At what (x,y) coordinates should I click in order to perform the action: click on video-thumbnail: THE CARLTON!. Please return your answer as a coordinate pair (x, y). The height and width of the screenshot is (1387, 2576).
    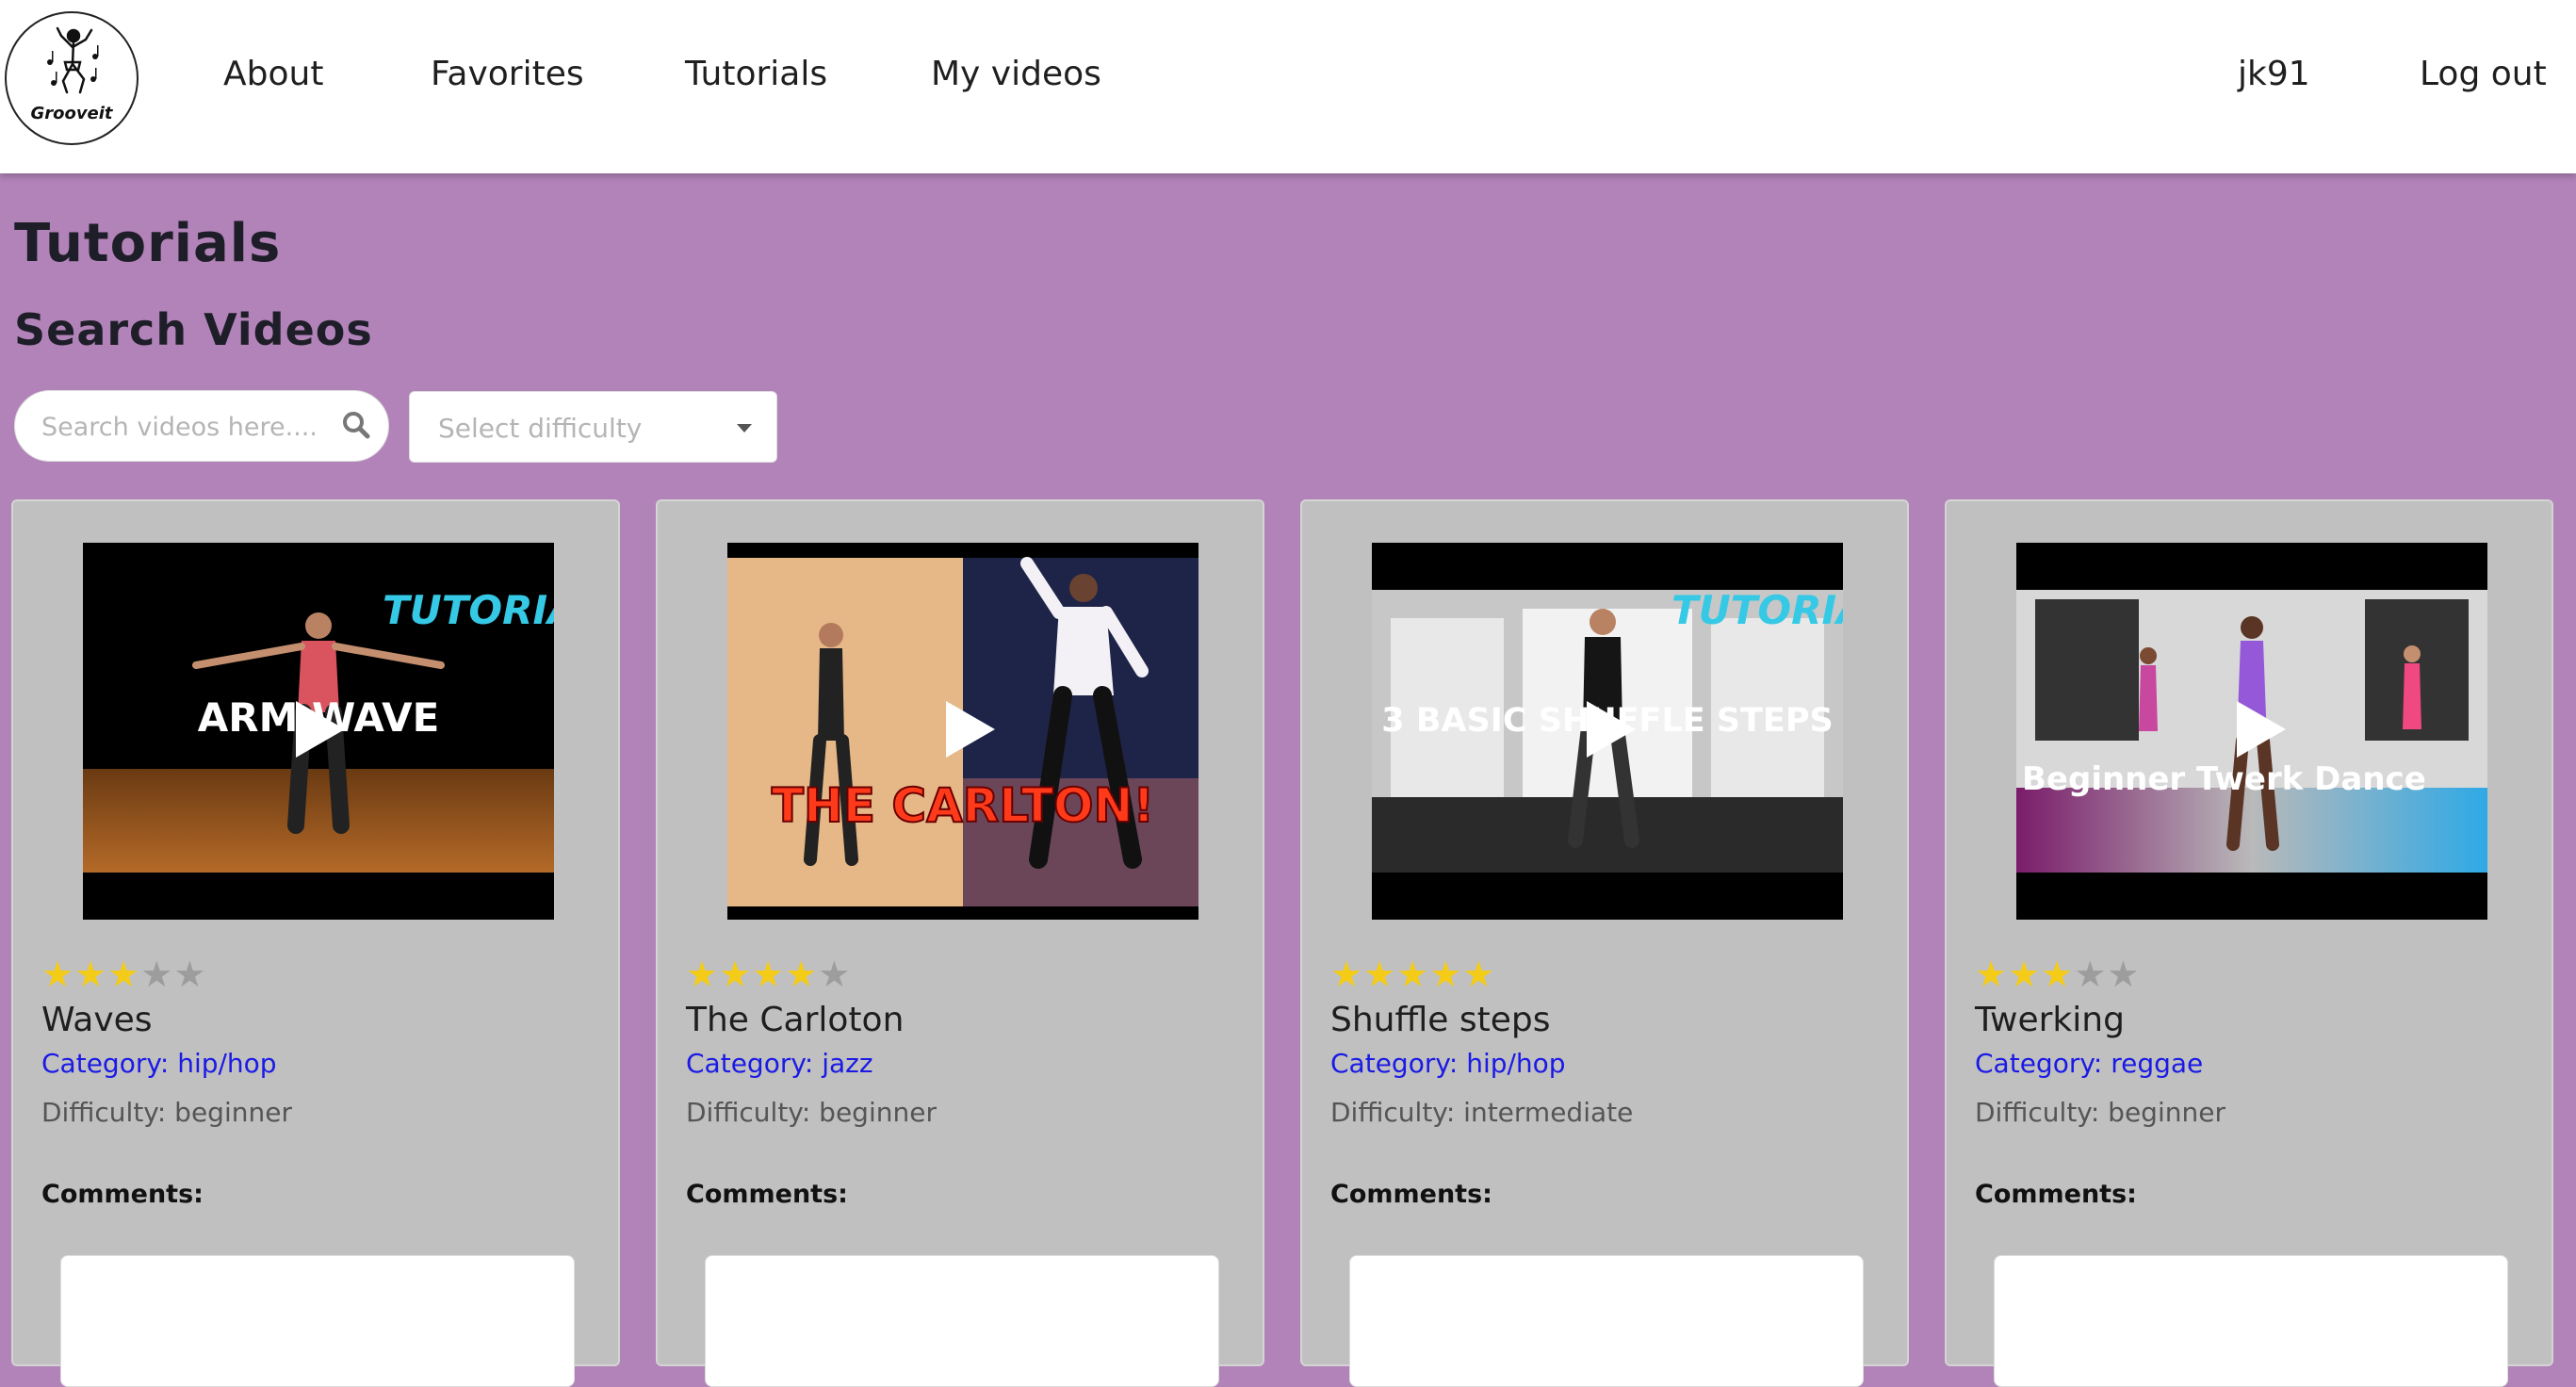
    Looking at the image, I should click on (962, 731).